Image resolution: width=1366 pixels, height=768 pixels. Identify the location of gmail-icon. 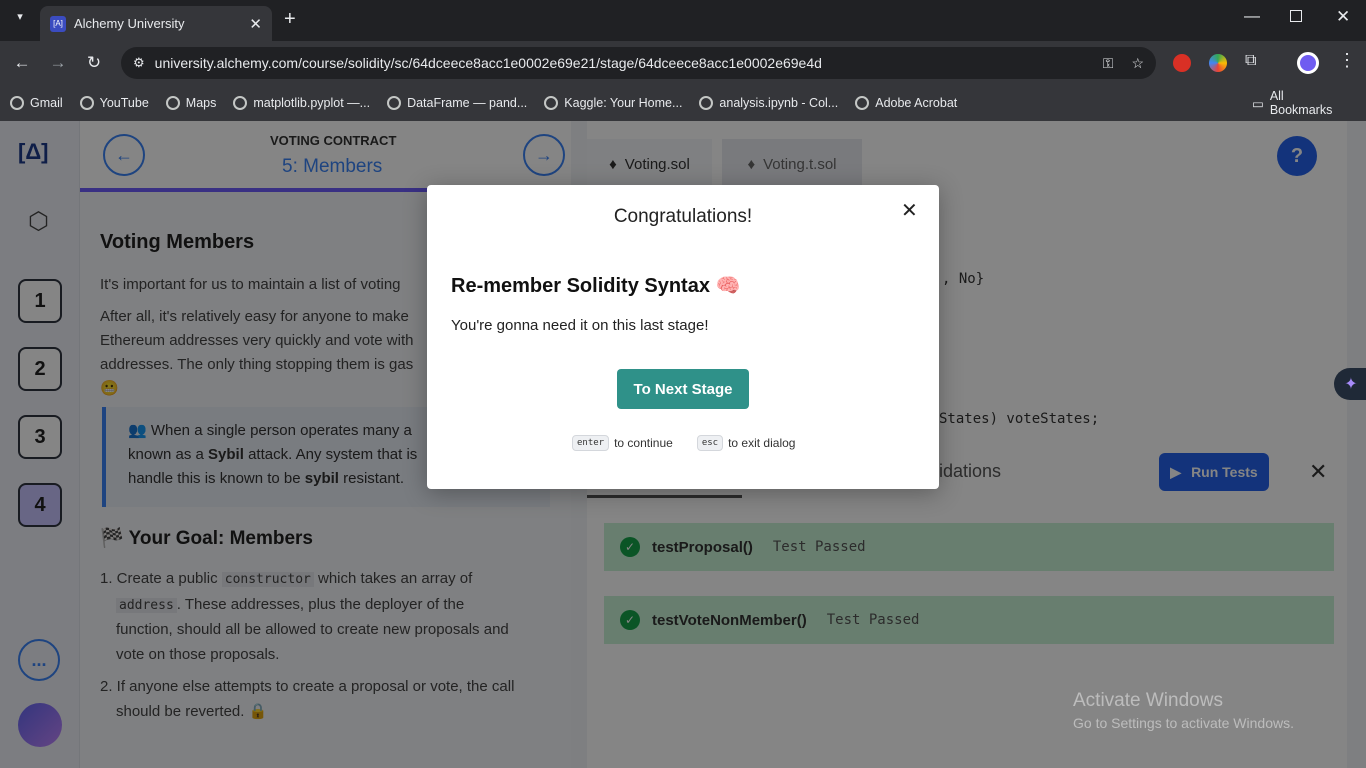
(17, 103).